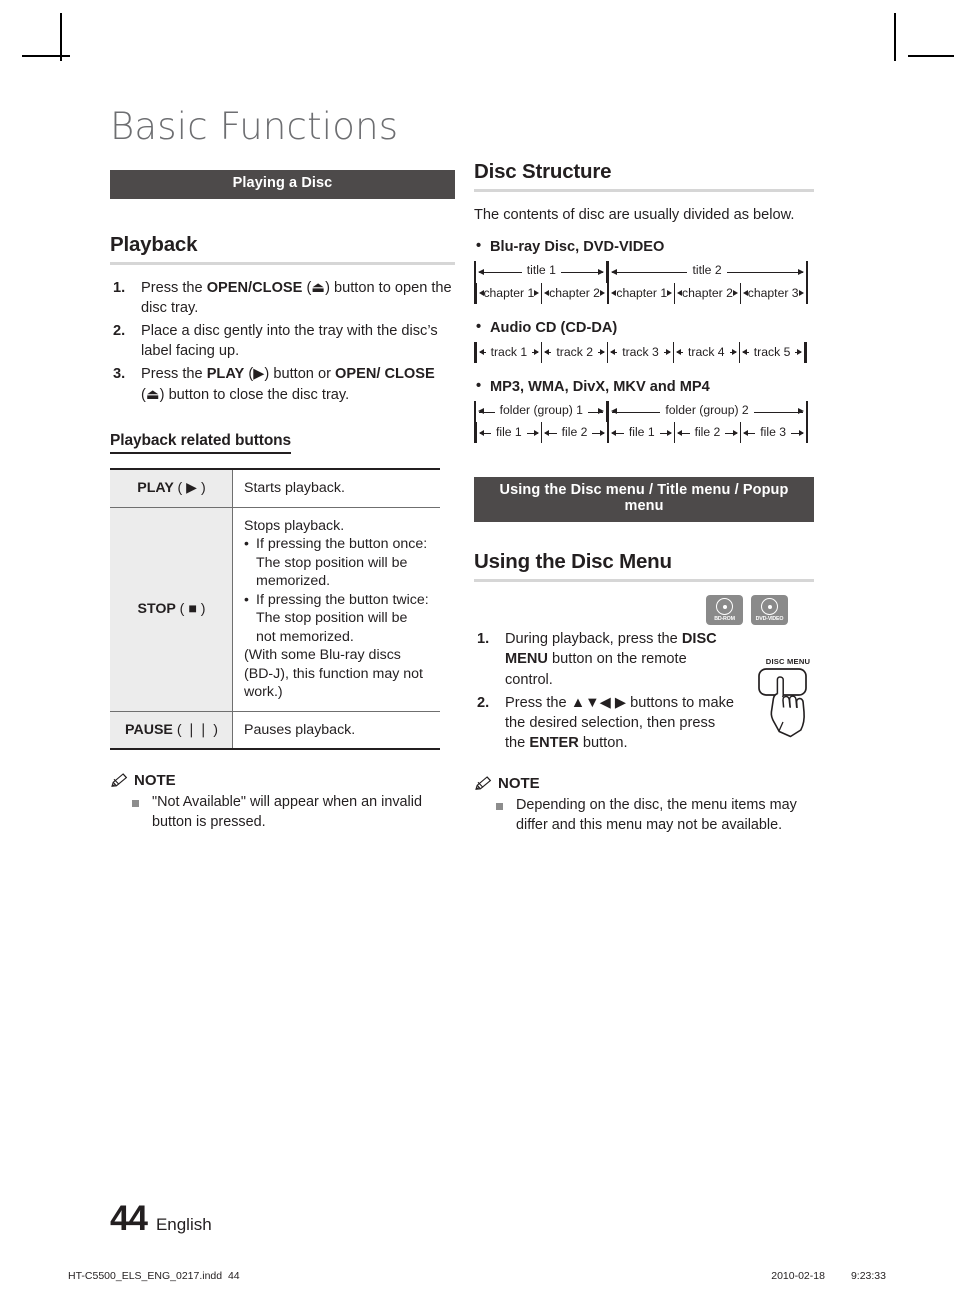  I want to click on structure-segment-label: track 4, so click(706, 351).